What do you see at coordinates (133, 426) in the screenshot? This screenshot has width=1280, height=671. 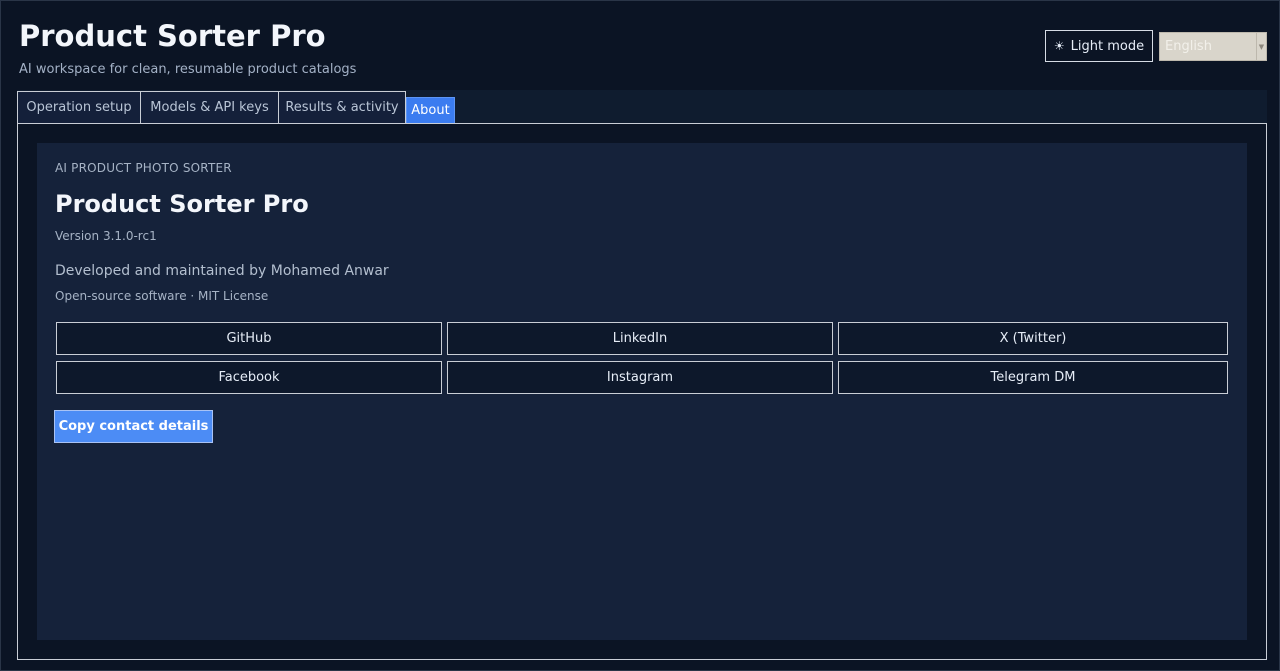 I see `copy-contact-button: Copy contact details` at bounding box center [133, 426].